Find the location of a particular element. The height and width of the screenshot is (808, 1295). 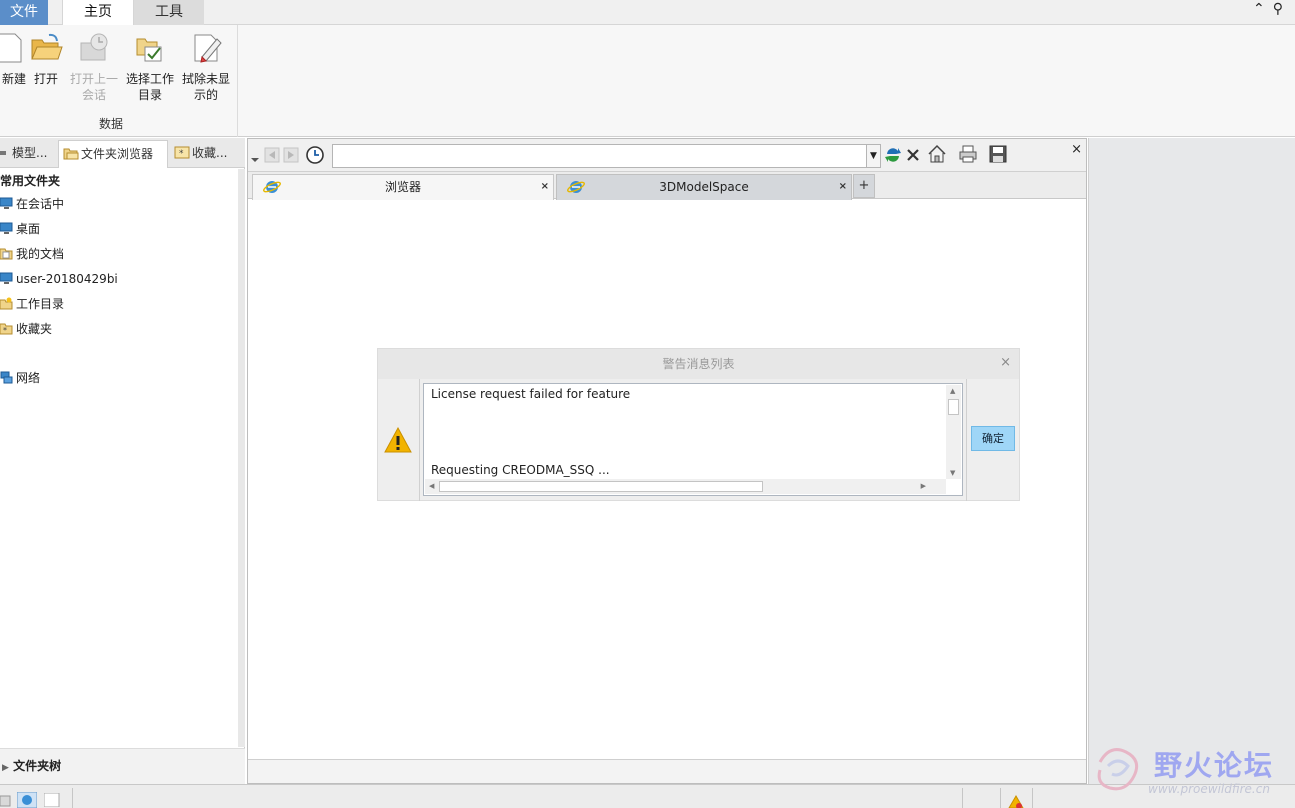

browser-toolbar: ▼ × is located at coordinates (667, 155).